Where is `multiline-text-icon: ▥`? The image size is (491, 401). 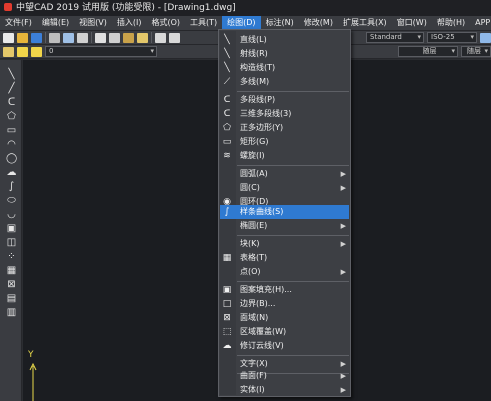 multiline-text-icon: ▥ is located at coordinates (11, 312).